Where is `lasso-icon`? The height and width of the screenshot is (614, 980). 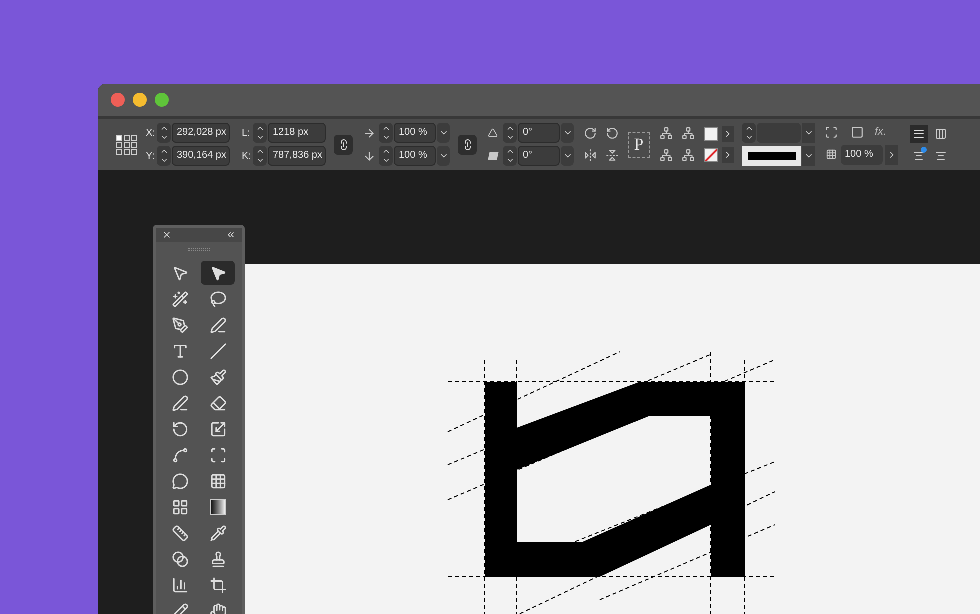 lasso-icon is located at coordinates (218, 299).